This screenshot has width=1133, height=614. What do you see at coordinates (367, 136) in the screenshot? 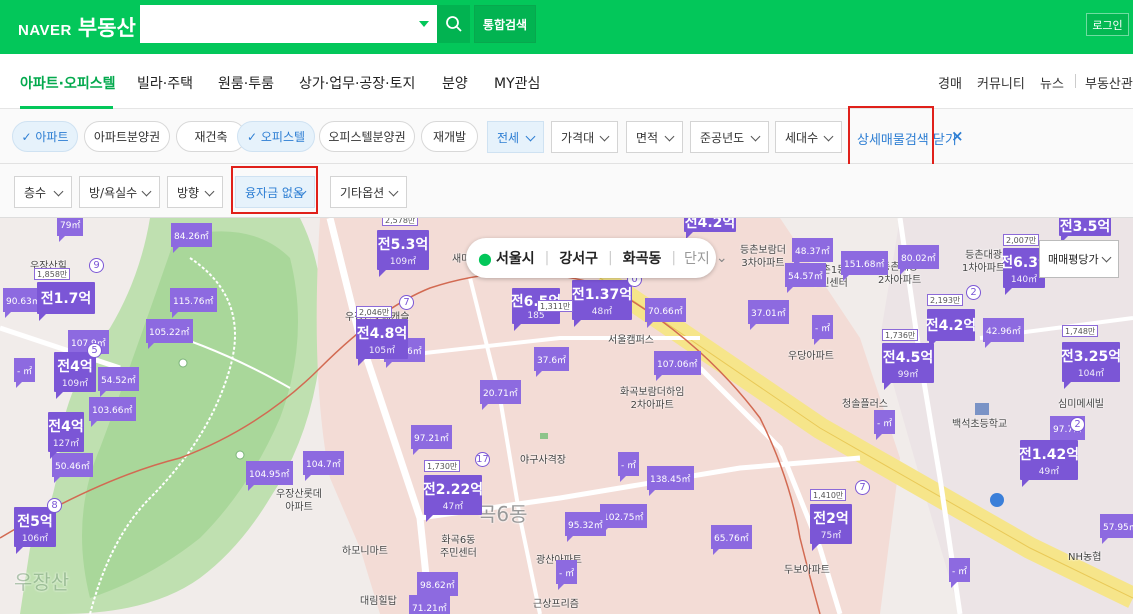
I see `chip-officetel-presale: 오피스텔분양권` at bounding box center [367, 136].